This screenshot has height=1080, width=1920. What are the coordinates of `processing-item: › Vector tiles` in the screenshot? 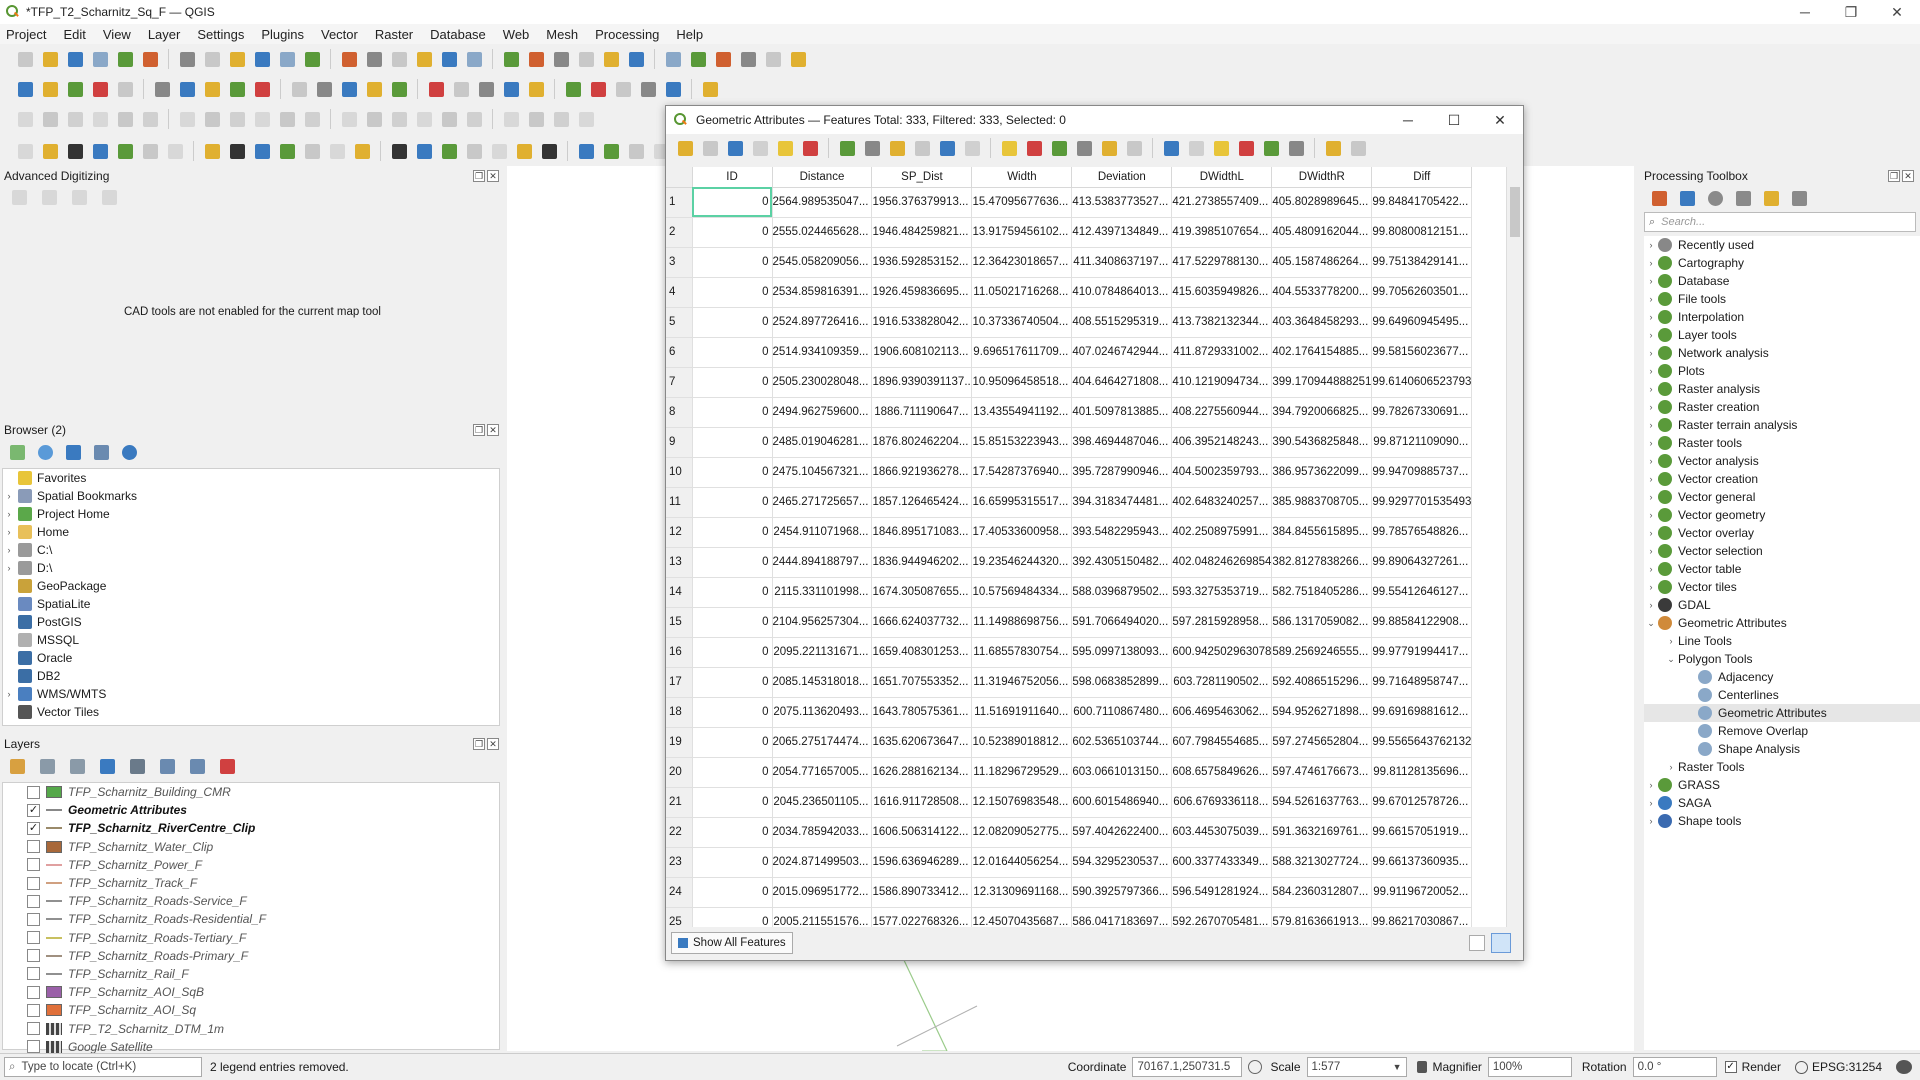 It's located at (1782, 587).